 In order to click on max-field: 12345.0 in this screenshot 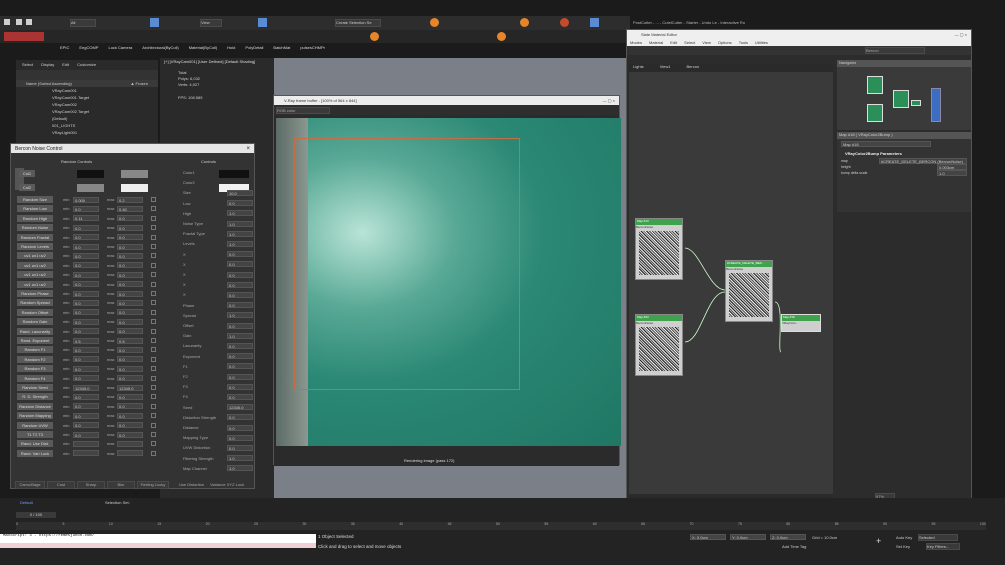, I will do `click(130, 387)`.